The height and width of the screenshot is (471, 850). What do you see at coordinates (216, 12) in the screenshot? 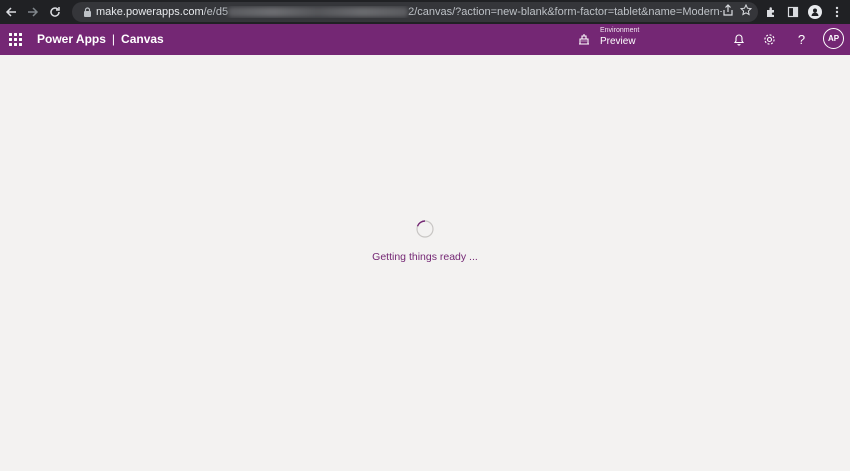
I see `url-path-start: /e/d5` at bounding box center [216, 12].